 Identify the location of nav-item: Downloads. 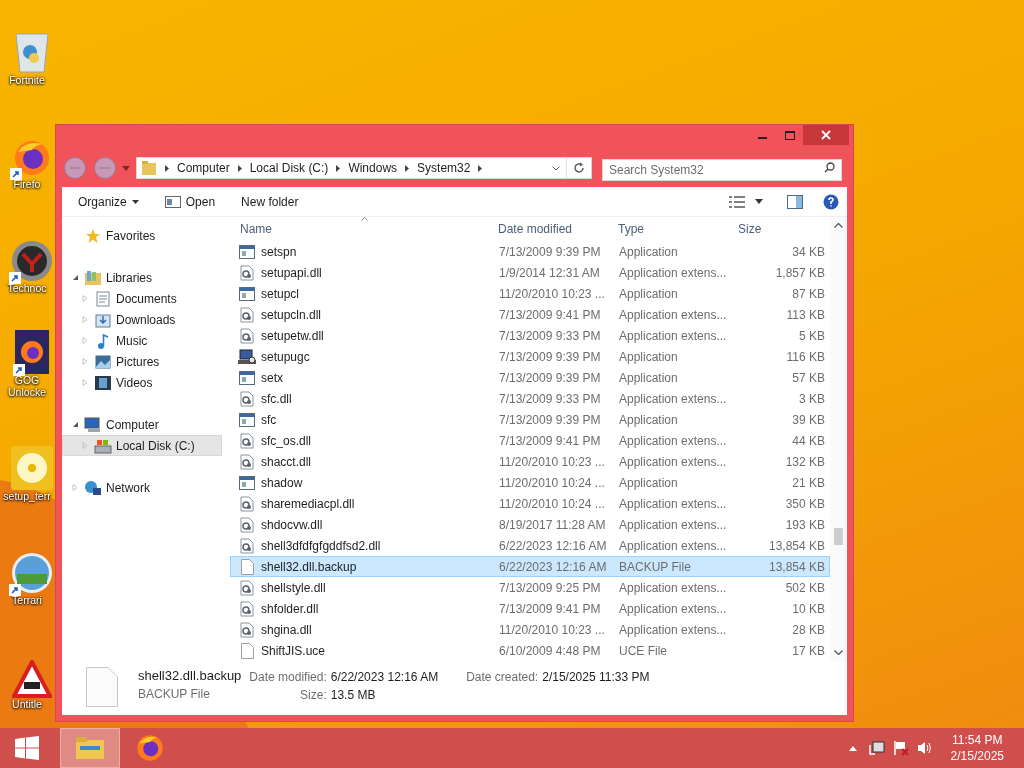
(142, 320).